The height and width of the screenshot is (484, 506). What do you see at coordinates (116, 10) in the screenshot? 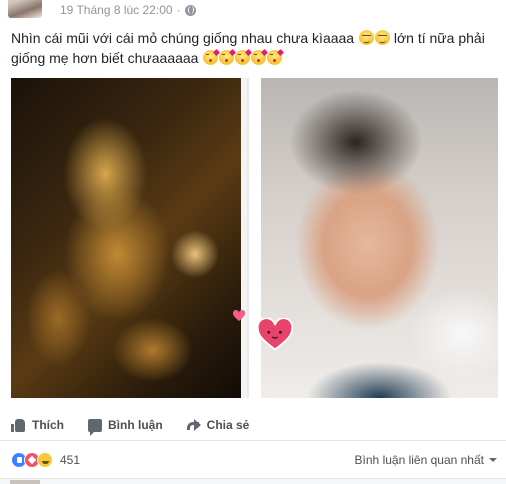
I see `post-timestamp: 19 Tháng 8 lúc 22:00` at bounding box center [116, 10].